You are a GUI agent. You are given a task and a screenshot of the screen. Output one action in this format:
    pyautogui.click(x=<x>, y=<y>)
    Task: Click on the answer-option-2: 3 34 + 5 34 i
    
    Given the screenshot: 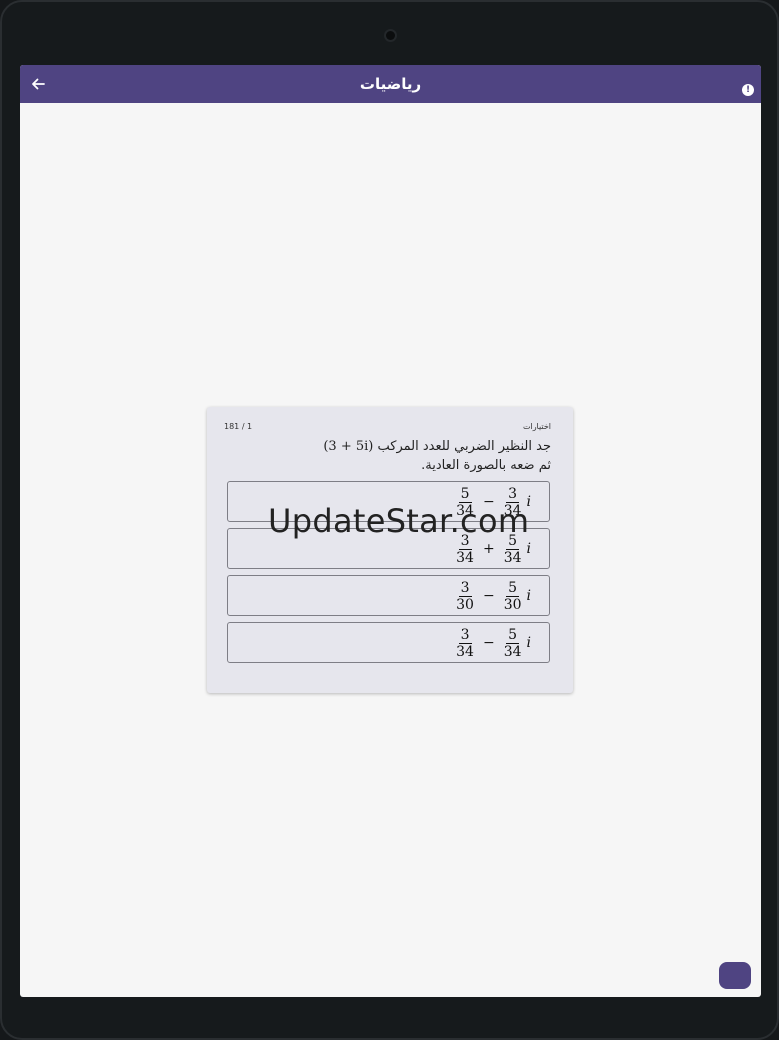 What is the action you would take?
    pyautogui.click(x=388, y=548)
    